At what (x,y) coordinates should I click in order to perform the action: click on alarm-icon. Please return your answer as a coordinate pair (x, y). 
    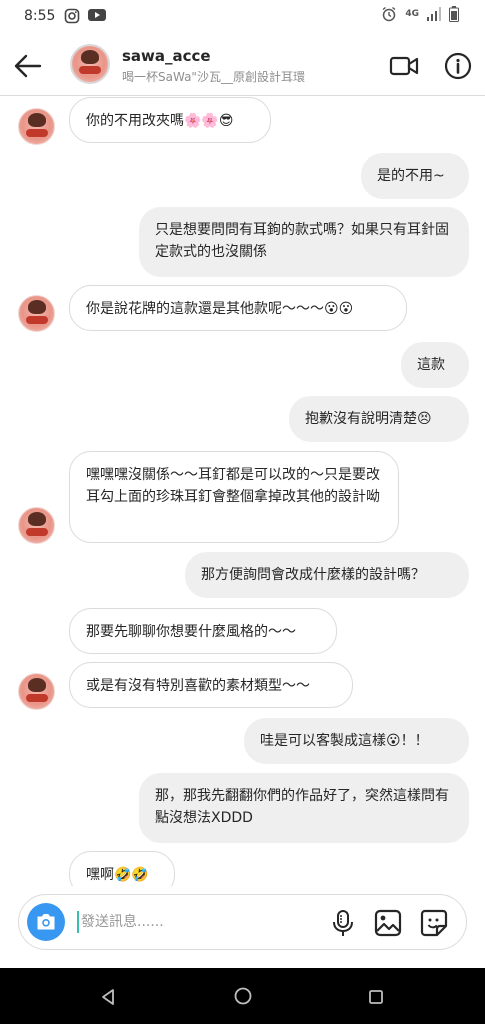
    Looking at the image, I should click on (389, 14).